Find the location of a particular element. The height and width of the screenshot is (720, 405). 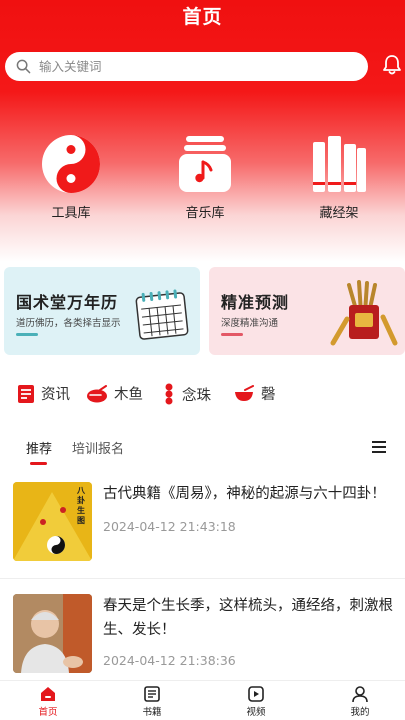

banner-title: 国术堂万年历 is located at coordinates (67, 302).